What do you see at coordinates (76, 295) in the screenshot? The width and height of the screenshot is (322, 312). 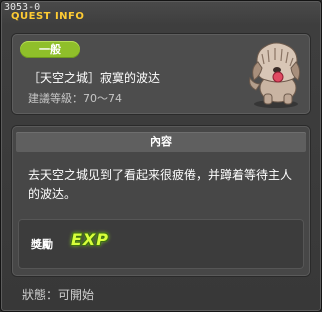 I see `status-value: 可開始` at bounding box center [76, 295].